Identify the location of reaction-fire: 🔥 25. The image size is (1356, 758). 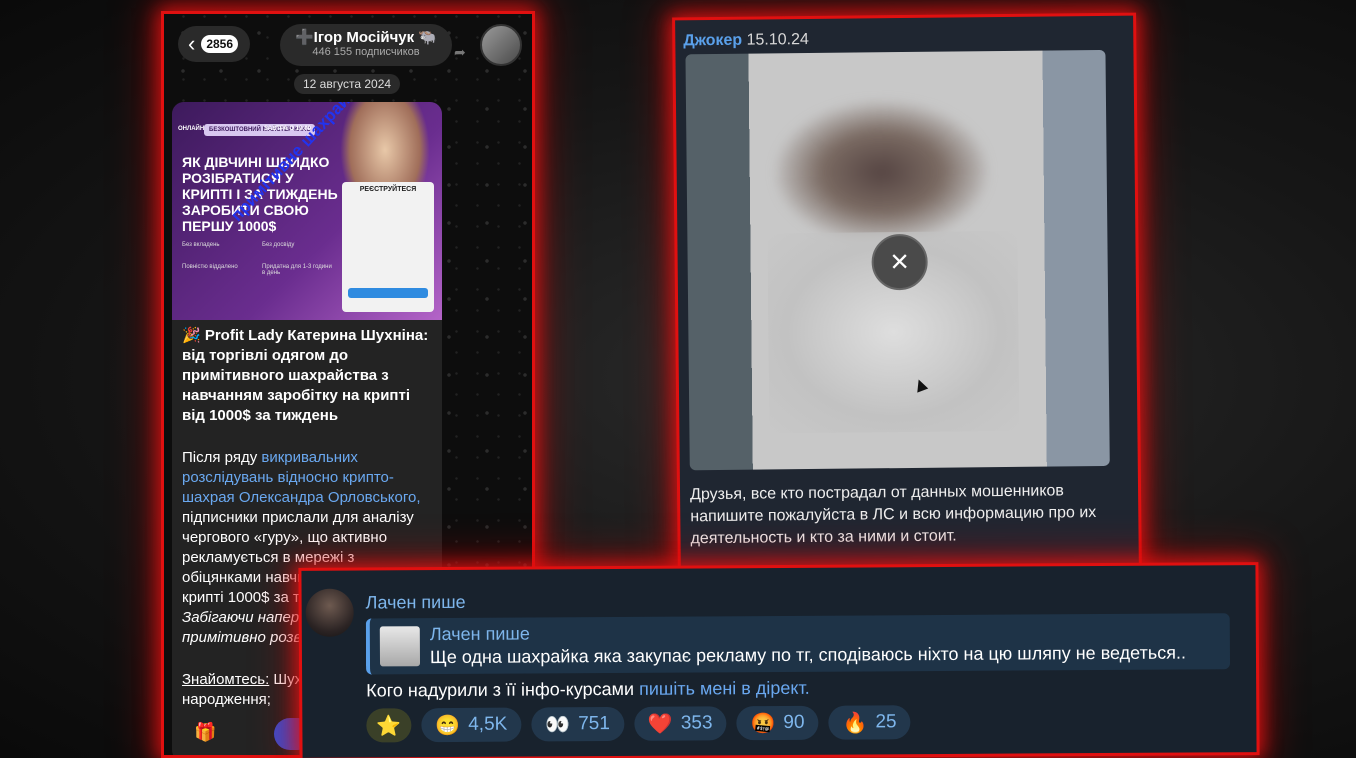
(869, 722).